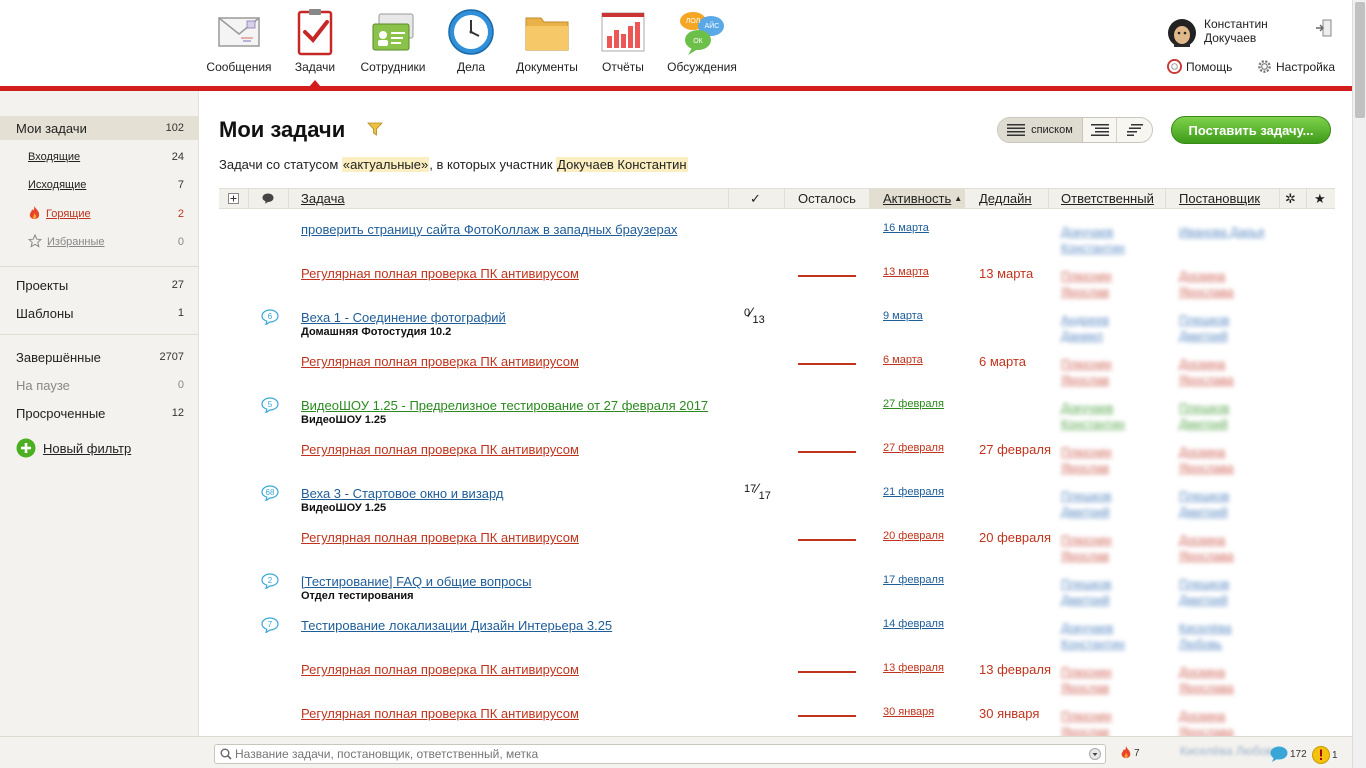 This screenshot has width=1366, height=768. Describe the element at coordinates (1325, 755) in the screenshot. I see `footer-alerts: 1` at that location.